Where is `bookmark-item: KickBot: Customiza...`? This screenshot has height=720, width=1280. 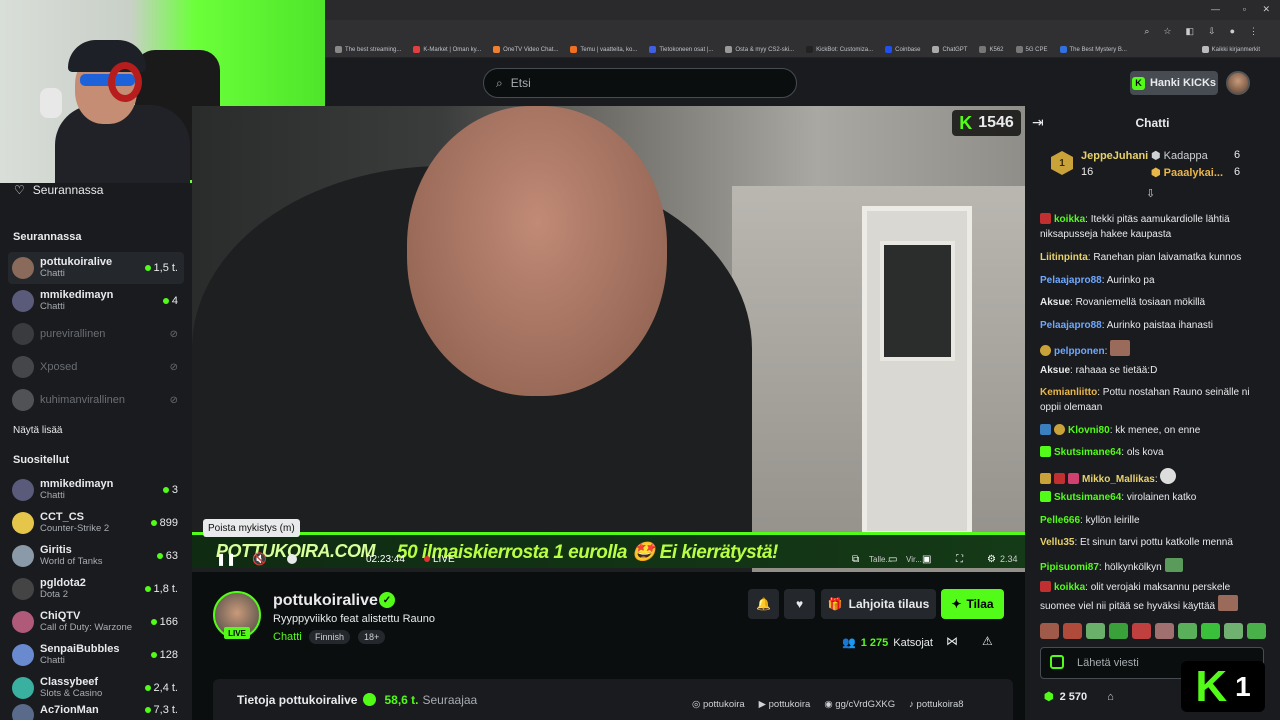
bookmark-item: KickBot: Customiza... is located at coordinates (839, 49).